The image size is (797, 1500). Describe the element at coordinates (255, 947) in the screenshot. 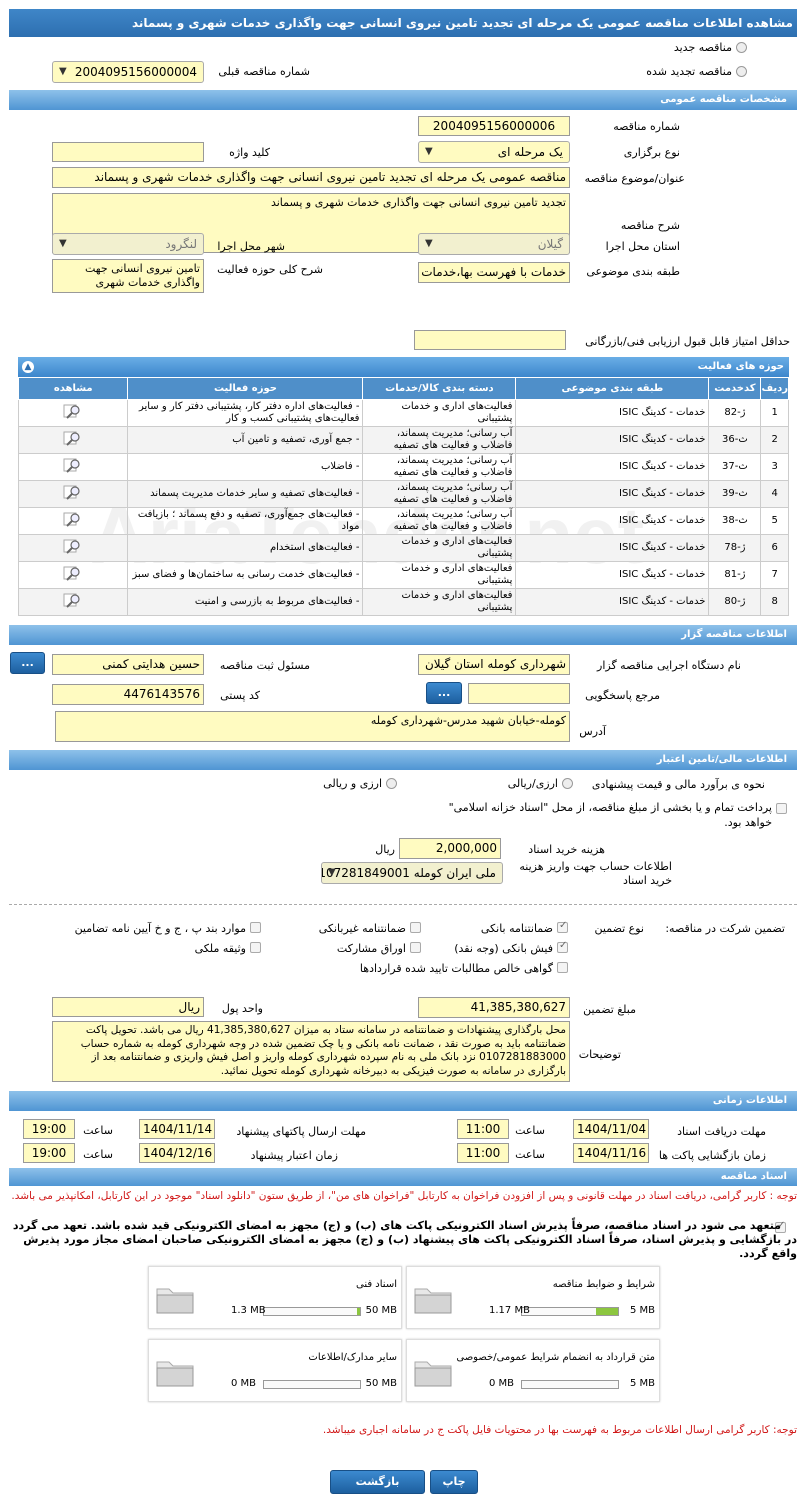

I see `chk-property` at that location.